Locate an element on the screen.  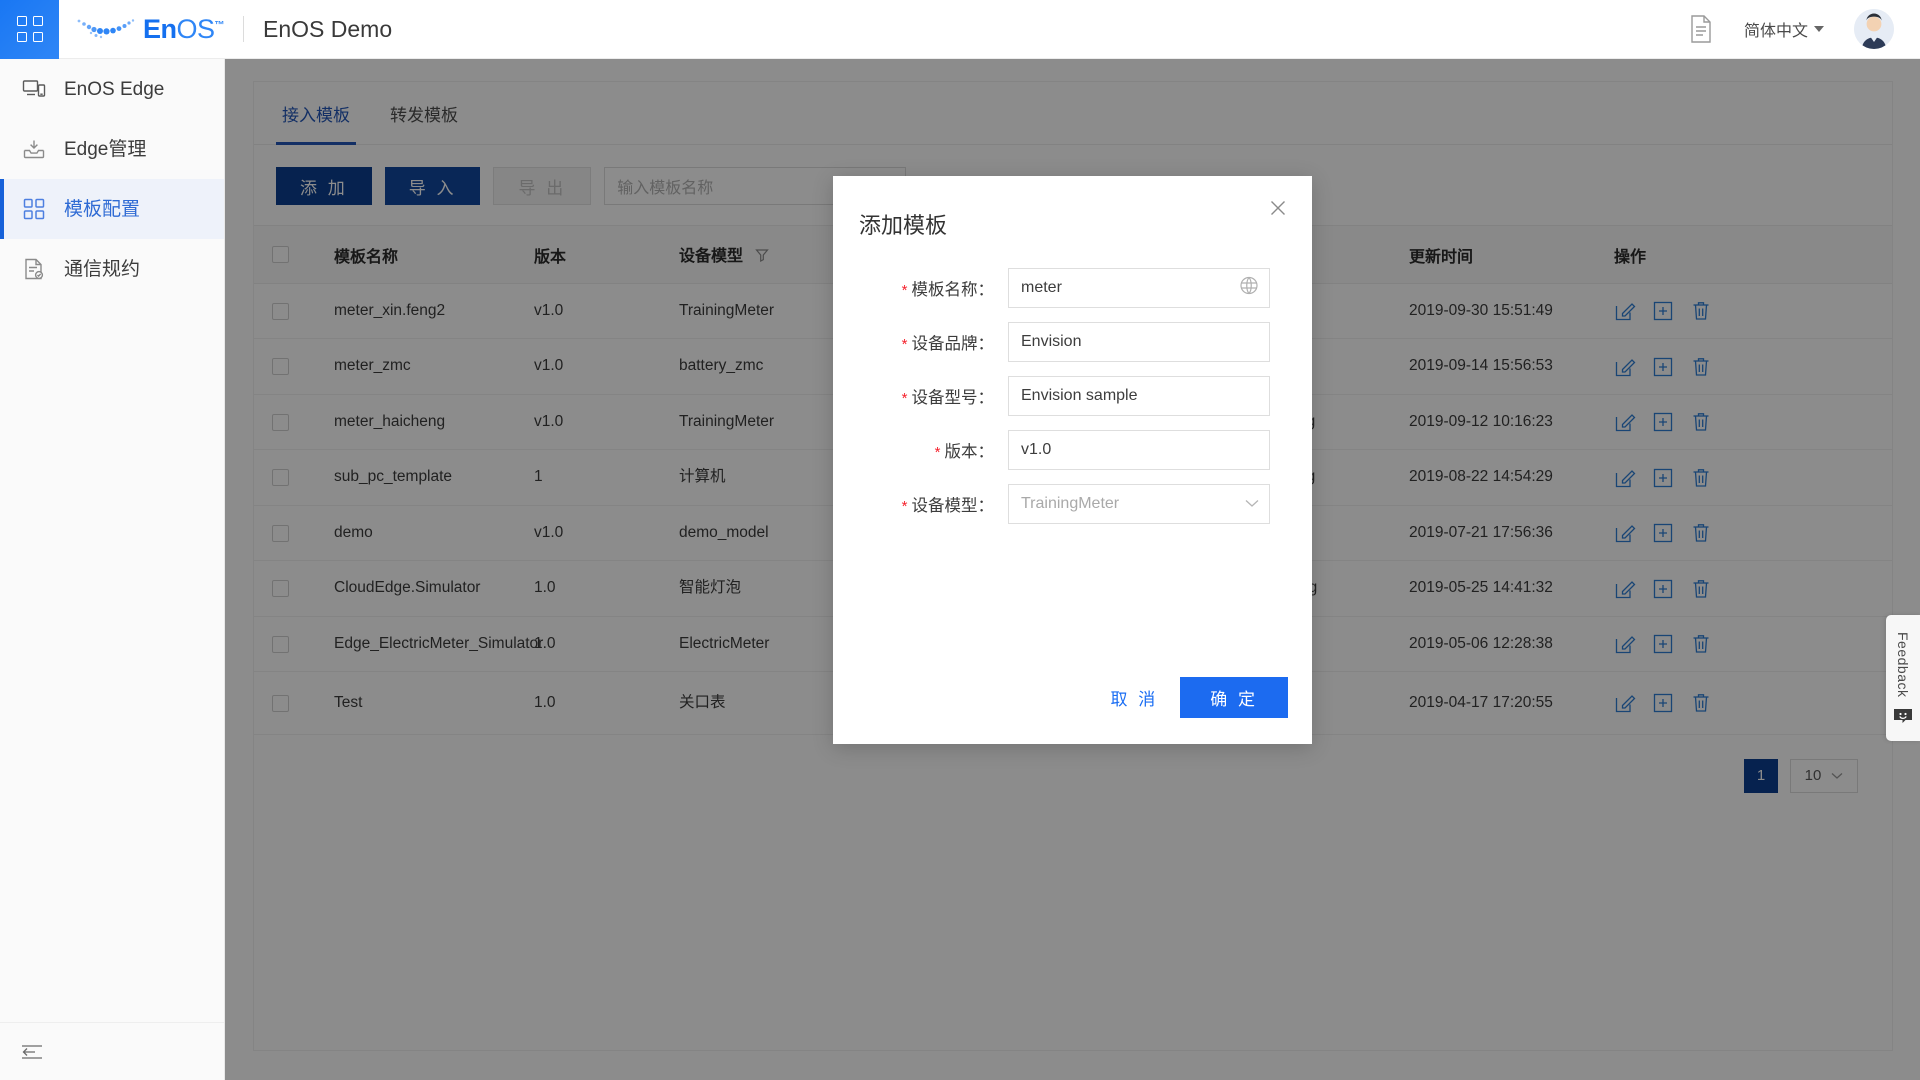
confirm-button: 确 定 is located at coordinates (1234, 697).